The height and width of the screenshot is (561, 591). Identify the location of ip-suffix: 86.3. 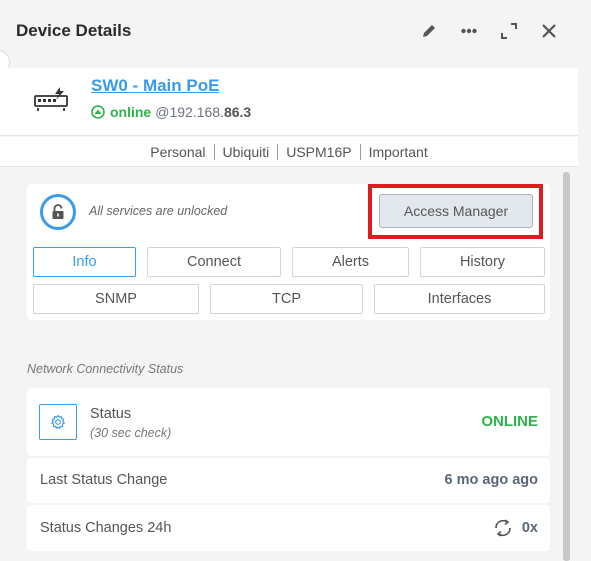
(237, 112).